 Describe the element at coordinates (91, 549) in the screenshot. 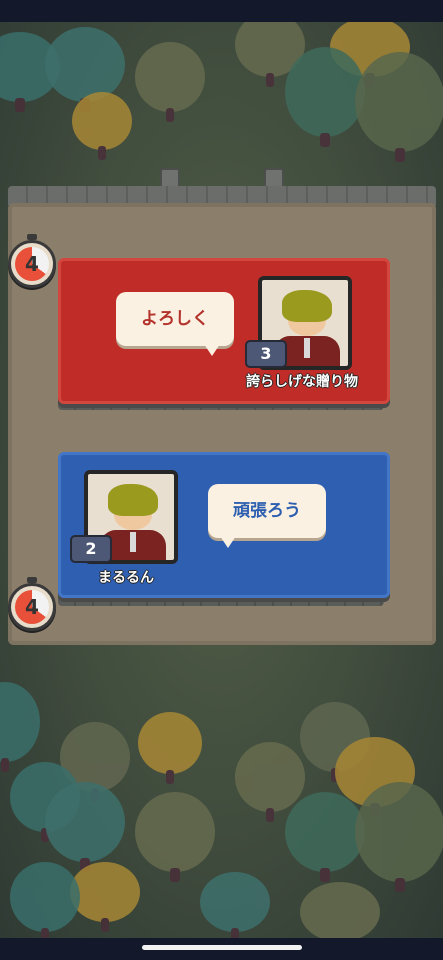

I see `player-level-badge: 2` at that location.